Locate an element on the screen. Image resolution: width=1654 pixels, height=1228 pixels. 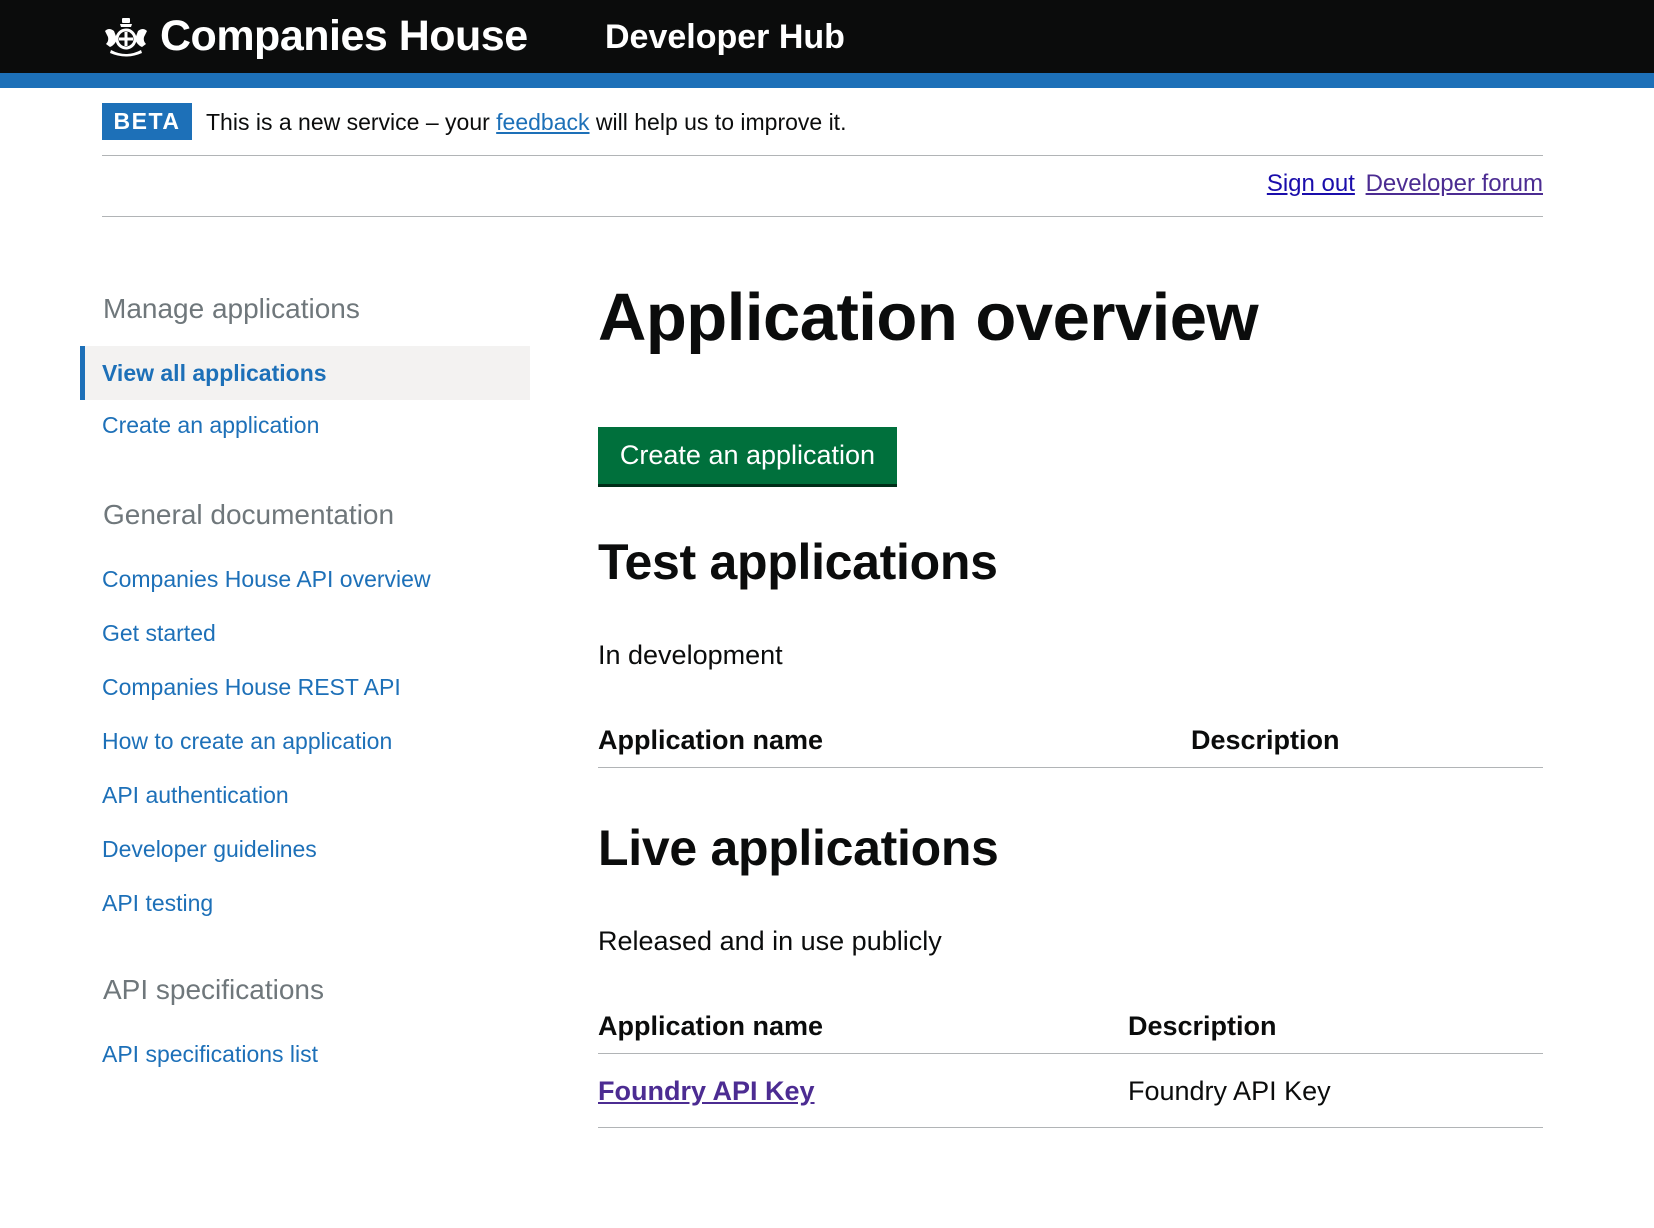
sidebar-item-api-testing: API testing is located at coordinates (305, 903).